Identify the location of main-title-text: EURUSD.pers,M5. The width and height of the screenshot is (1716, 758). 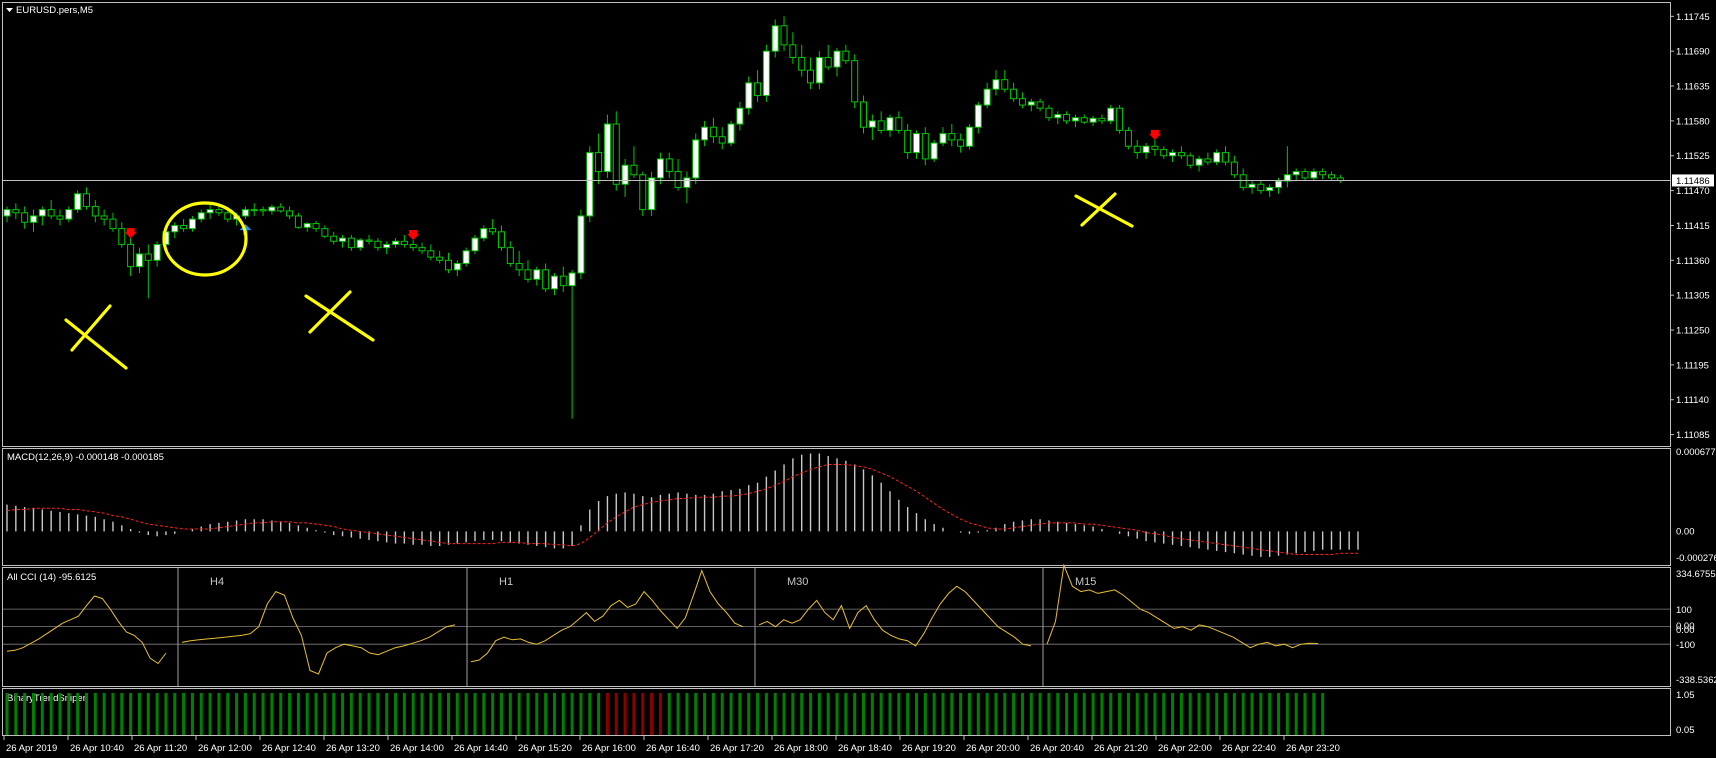
(54, 10).